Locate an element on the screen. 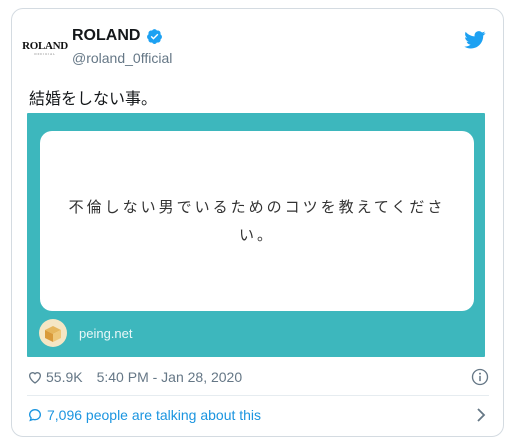  author-name-row: ROLAND is located at coordinates (117, 36).